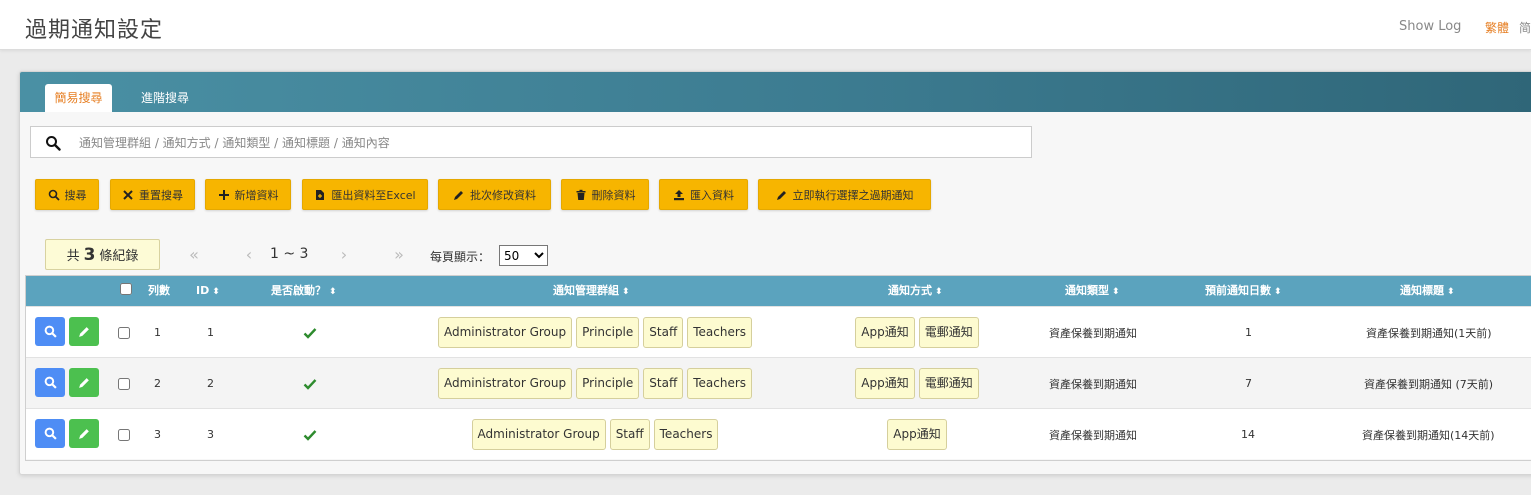 This screenshot has width=1531, height=495. What do you see at coordinates (1087, 290) in the screenshot?
I see `col-type-label: 通知類型` at bounding box center [1087, 290].